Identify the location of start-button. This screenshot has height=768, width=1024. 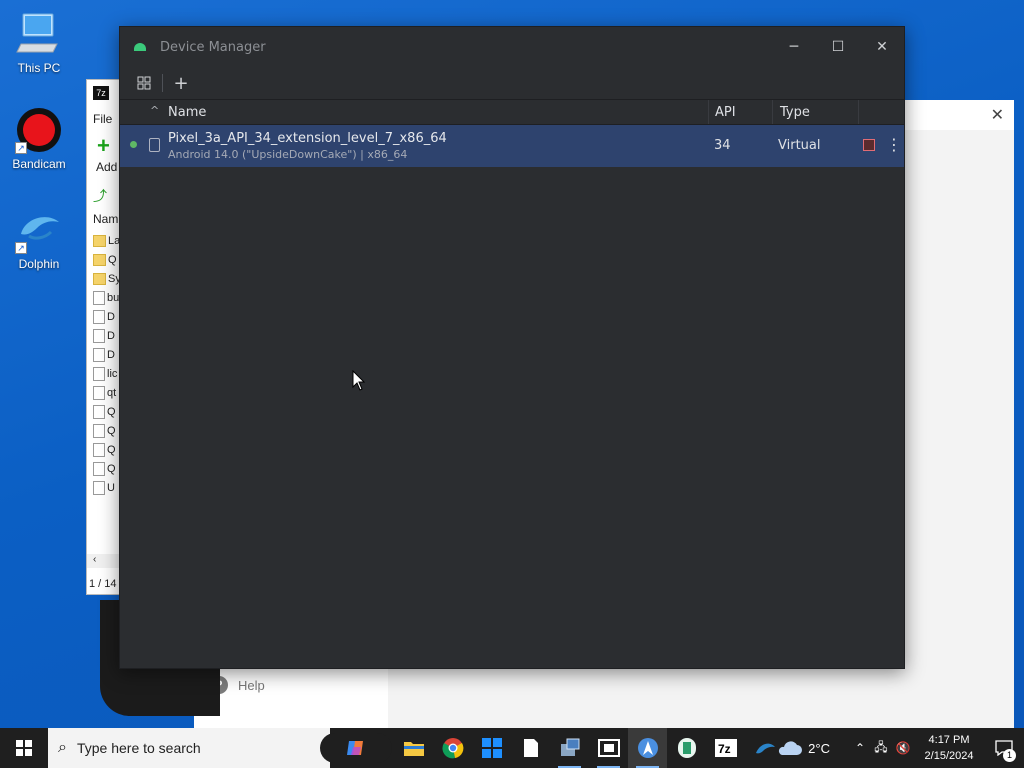
(24, 748).